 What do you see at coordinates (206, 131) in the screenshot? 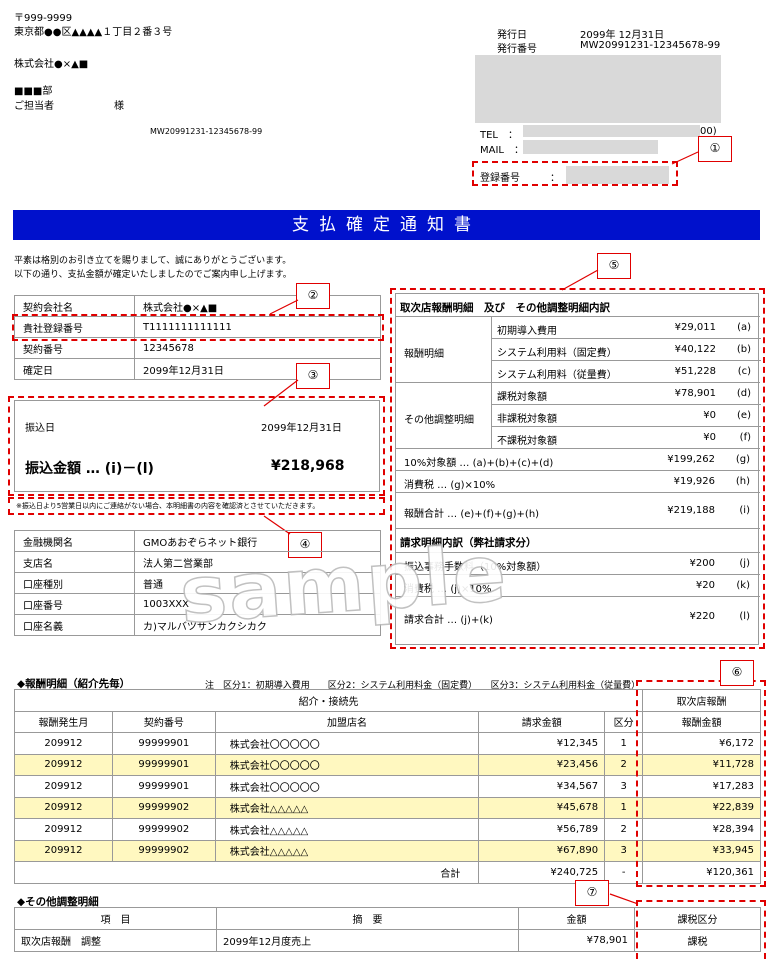
I see `document-number: MW20991231-12345678-99` at bounding box center [206, 131].